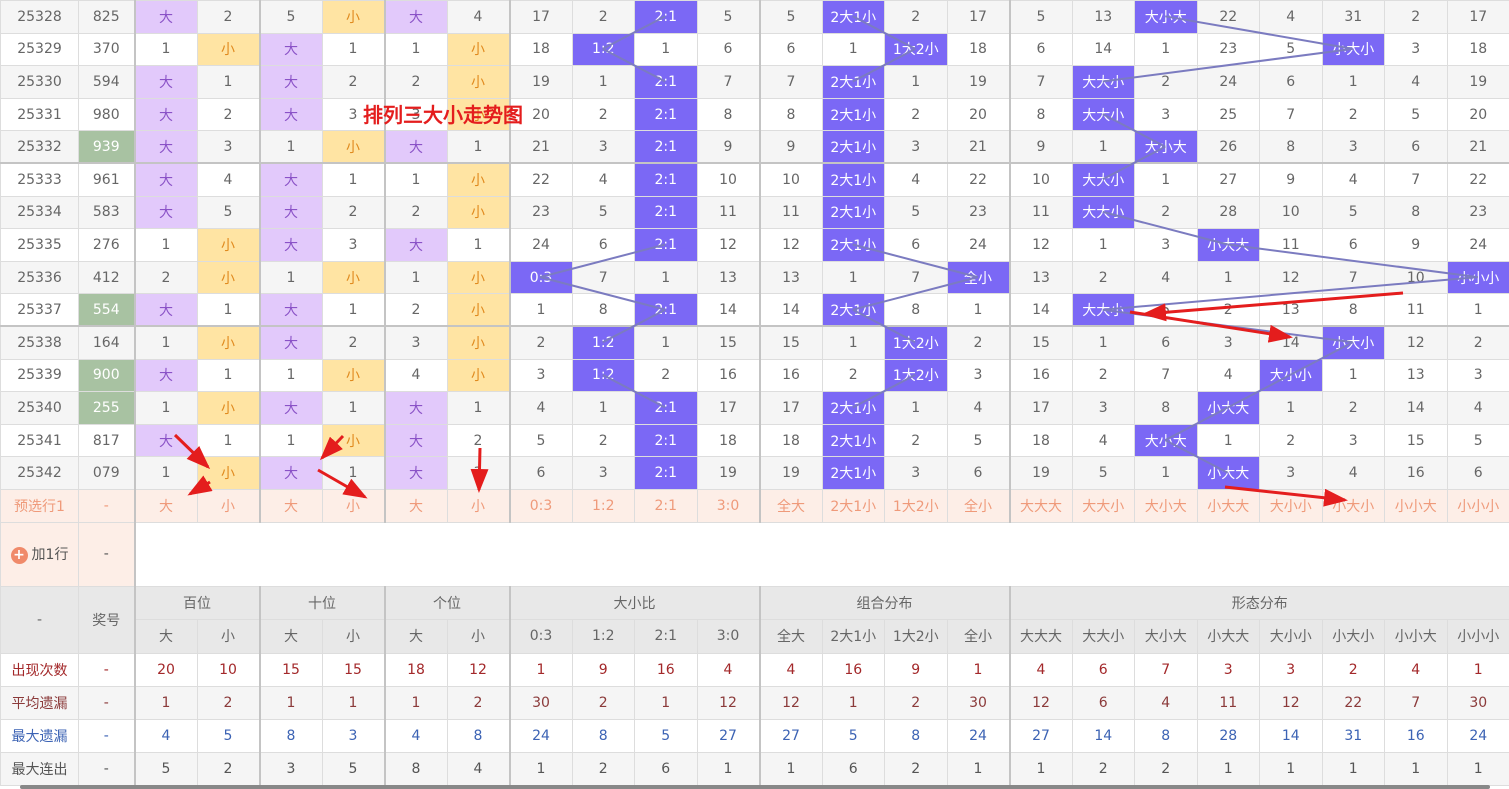 This screenshot has height=789, width=1509. What do you see at coordinates (728, 505) in the screenshot?
I see `preselect-option: 3:0` at bounding box center [728, 505].